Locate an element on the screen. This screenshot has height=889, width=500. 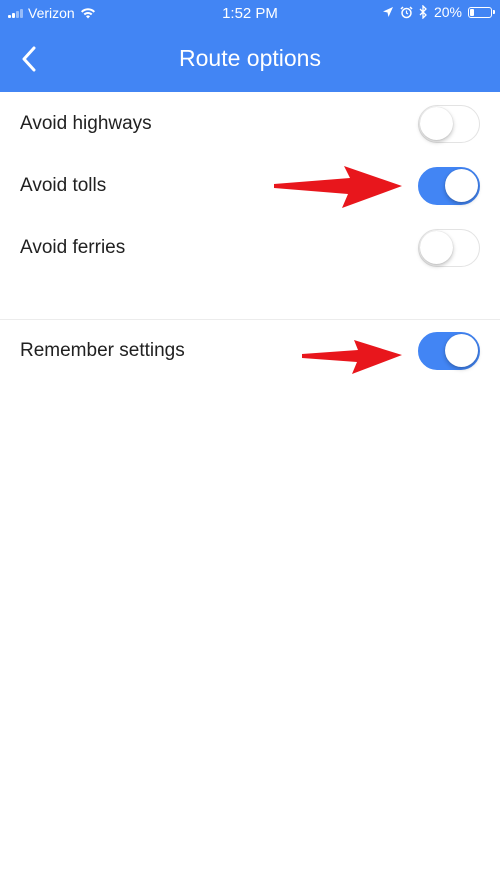
option-row-avoid-tolls: Avoid tolls is located at coordinates (250, 186).